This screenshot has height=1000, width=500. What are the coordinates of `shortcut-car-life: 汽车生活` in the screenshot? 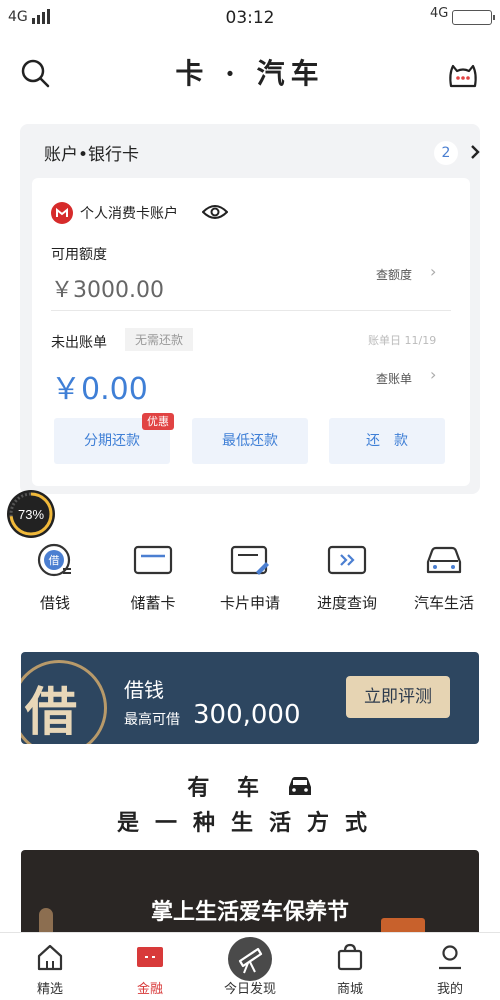 It's located at (444, 580).